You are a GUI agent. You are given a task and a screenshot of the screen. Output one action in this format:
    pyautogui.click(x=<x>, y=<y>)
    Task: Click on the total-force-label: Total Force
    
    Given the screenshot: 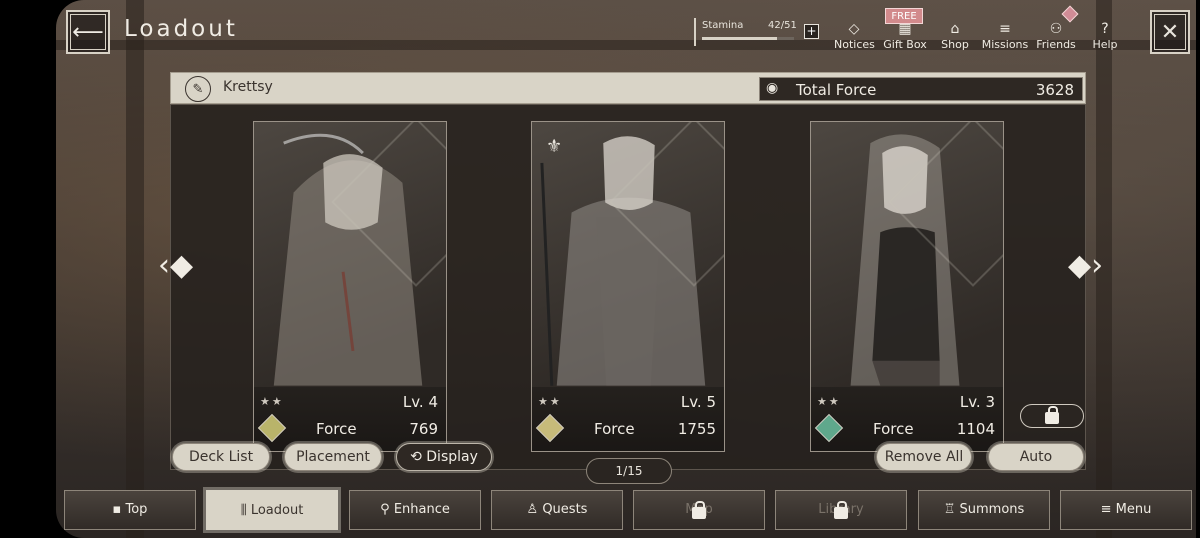 What is the action you would take?
    pyautogui.click(x=836, y=90)
    